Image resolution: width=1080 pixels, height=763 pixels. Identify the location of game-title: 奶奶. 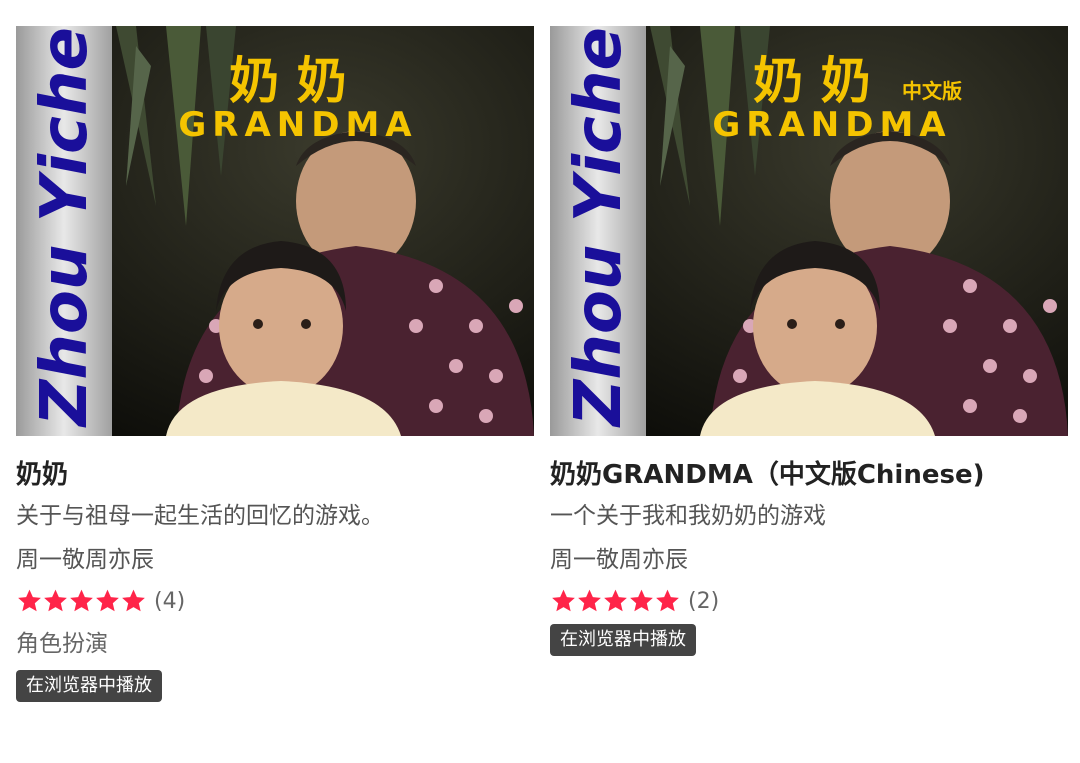
(275, 475).